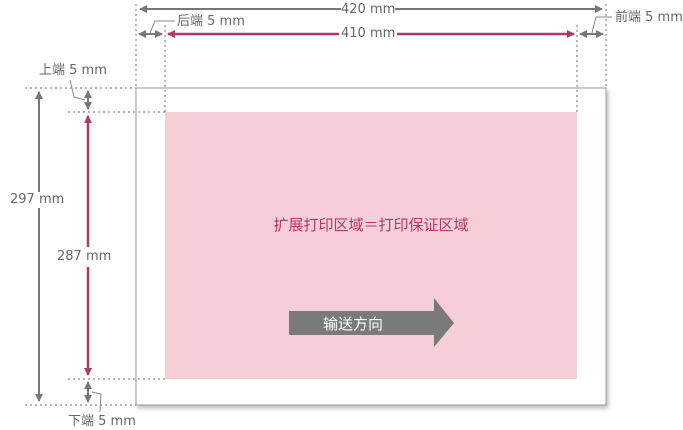  What do you see at coordinates (368, 34) in the screenshot?
I see `width-print-label: 410 mm` at bounding box center [368, 34].